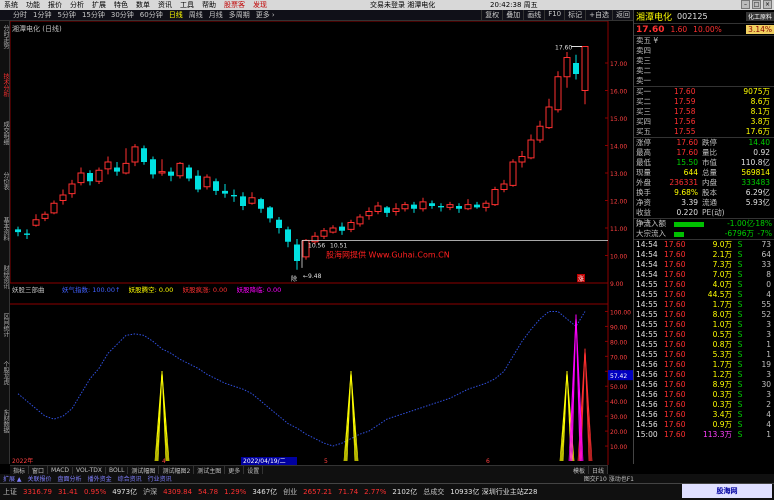 The image size is (774, 500). I want to click on ask-book: 卖五 ¥ 卖四 卖三 卖二 卖一, so click(704, 61).